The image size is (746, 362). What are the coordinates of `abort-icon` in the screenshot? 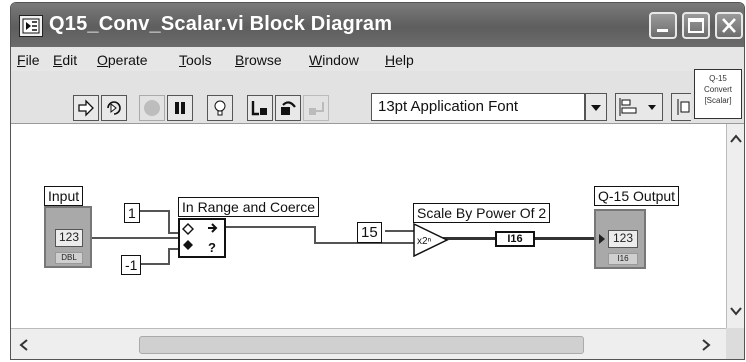 It's located at (152, 108).